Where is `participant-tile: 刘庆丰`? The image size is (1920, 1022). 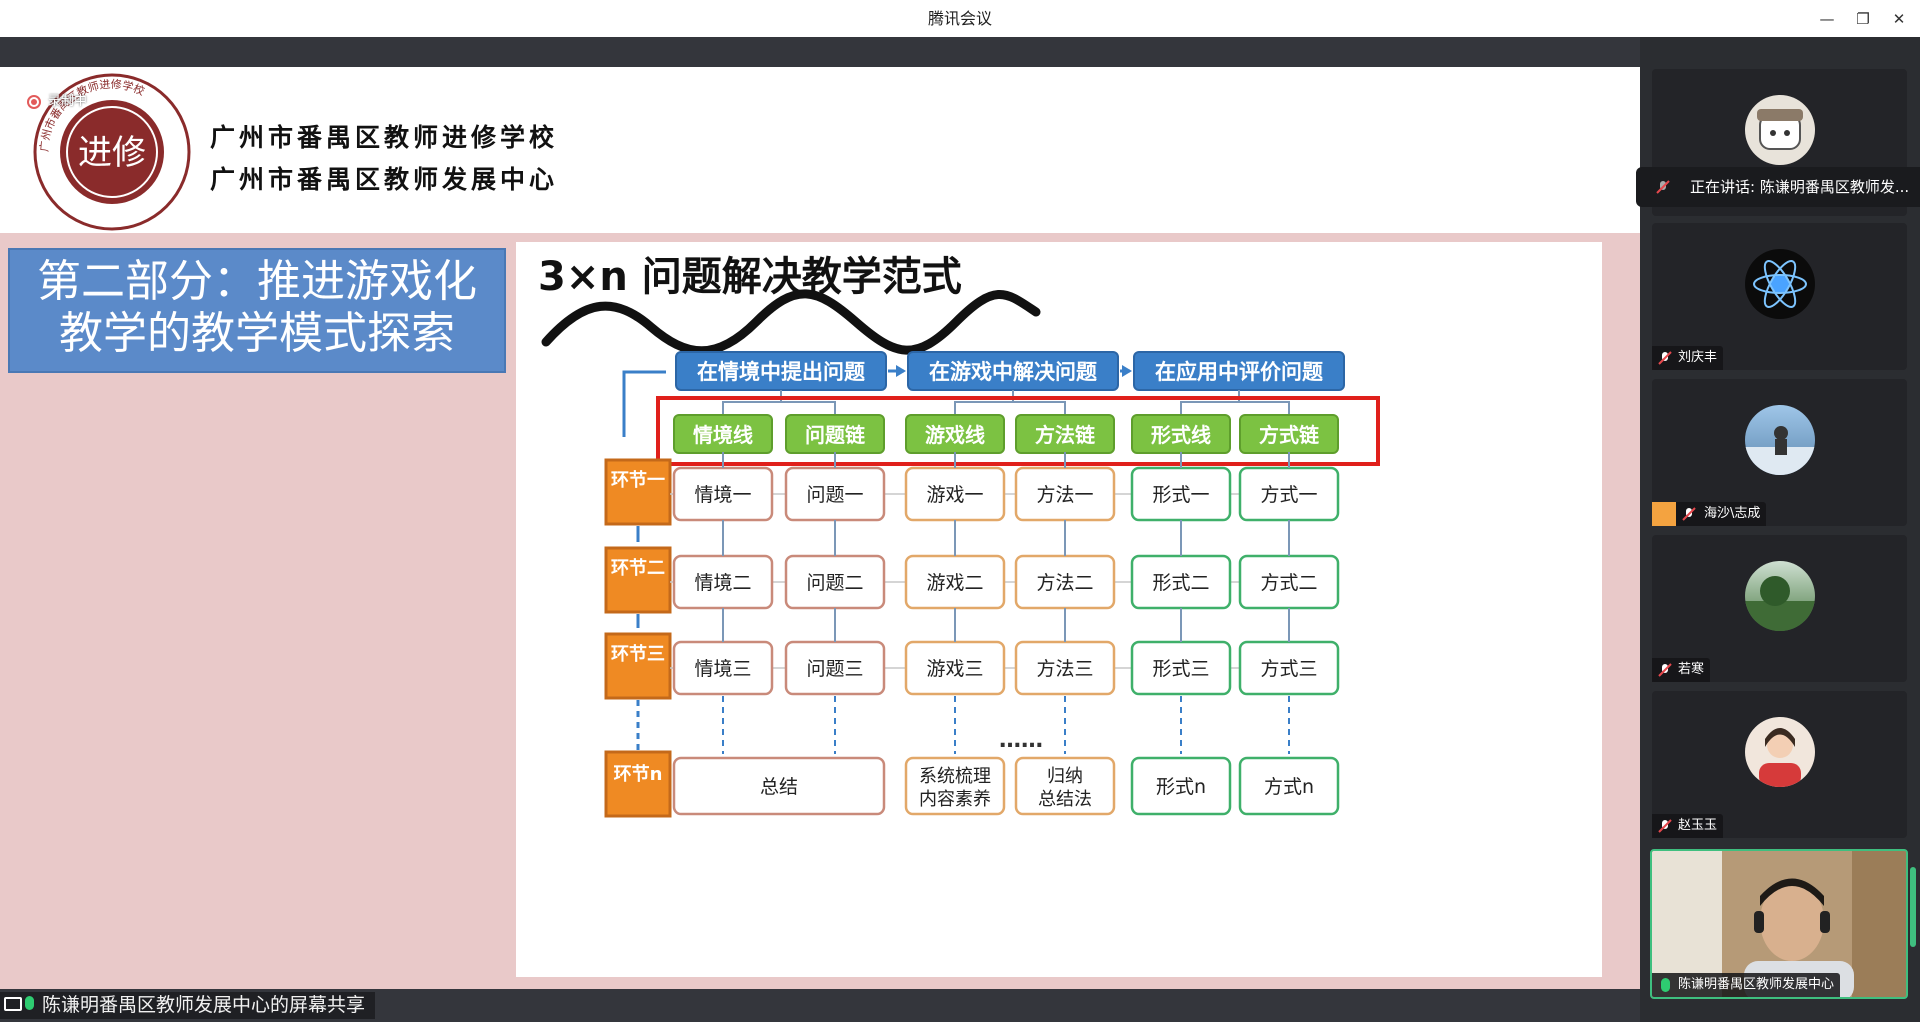
participant-tile: 刘庆丰 is located at coordinates (1779, 296).